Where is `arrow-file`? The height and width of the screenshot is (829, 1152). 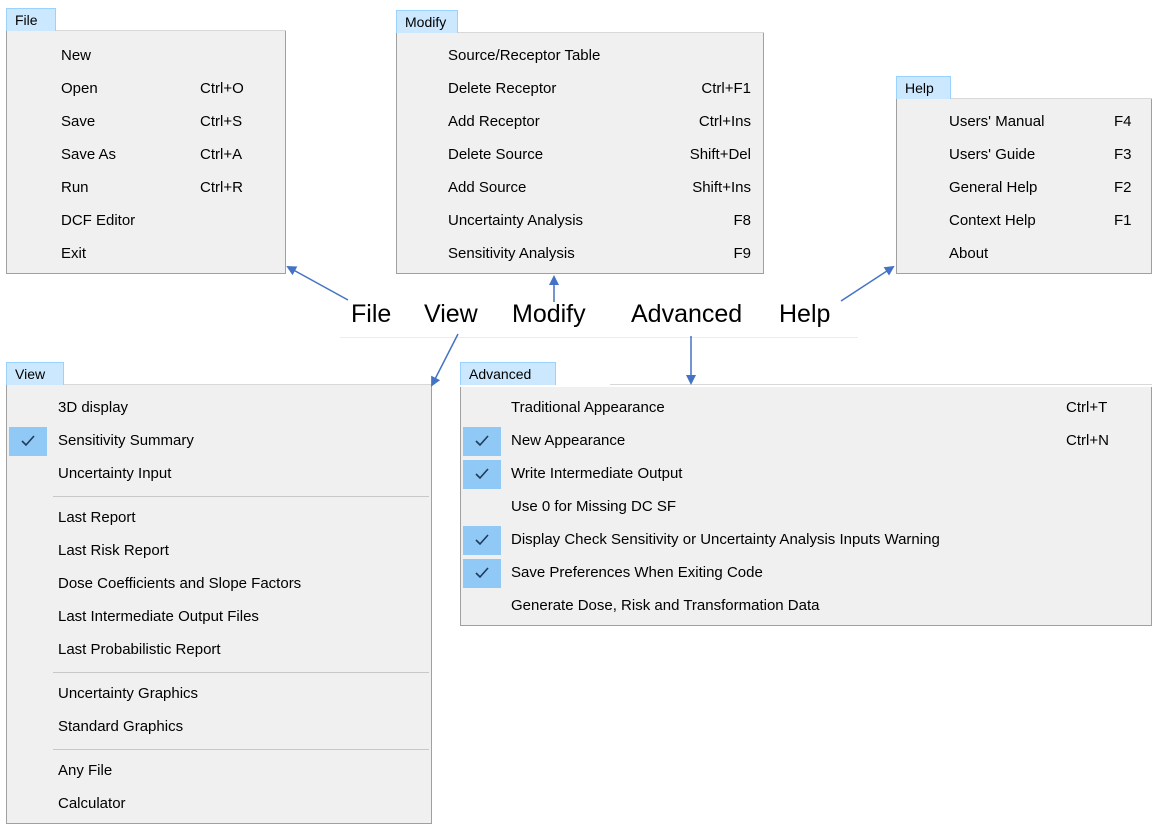 arrow-file is located at coordinates (317, 283).